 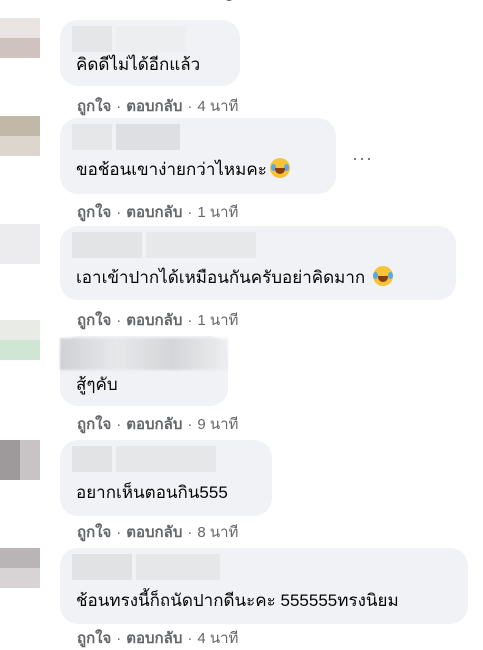 I want to click on comment-text: ขอช้อนเขาง่ายกว่าไหมคะ, so click(x=183, y=169).